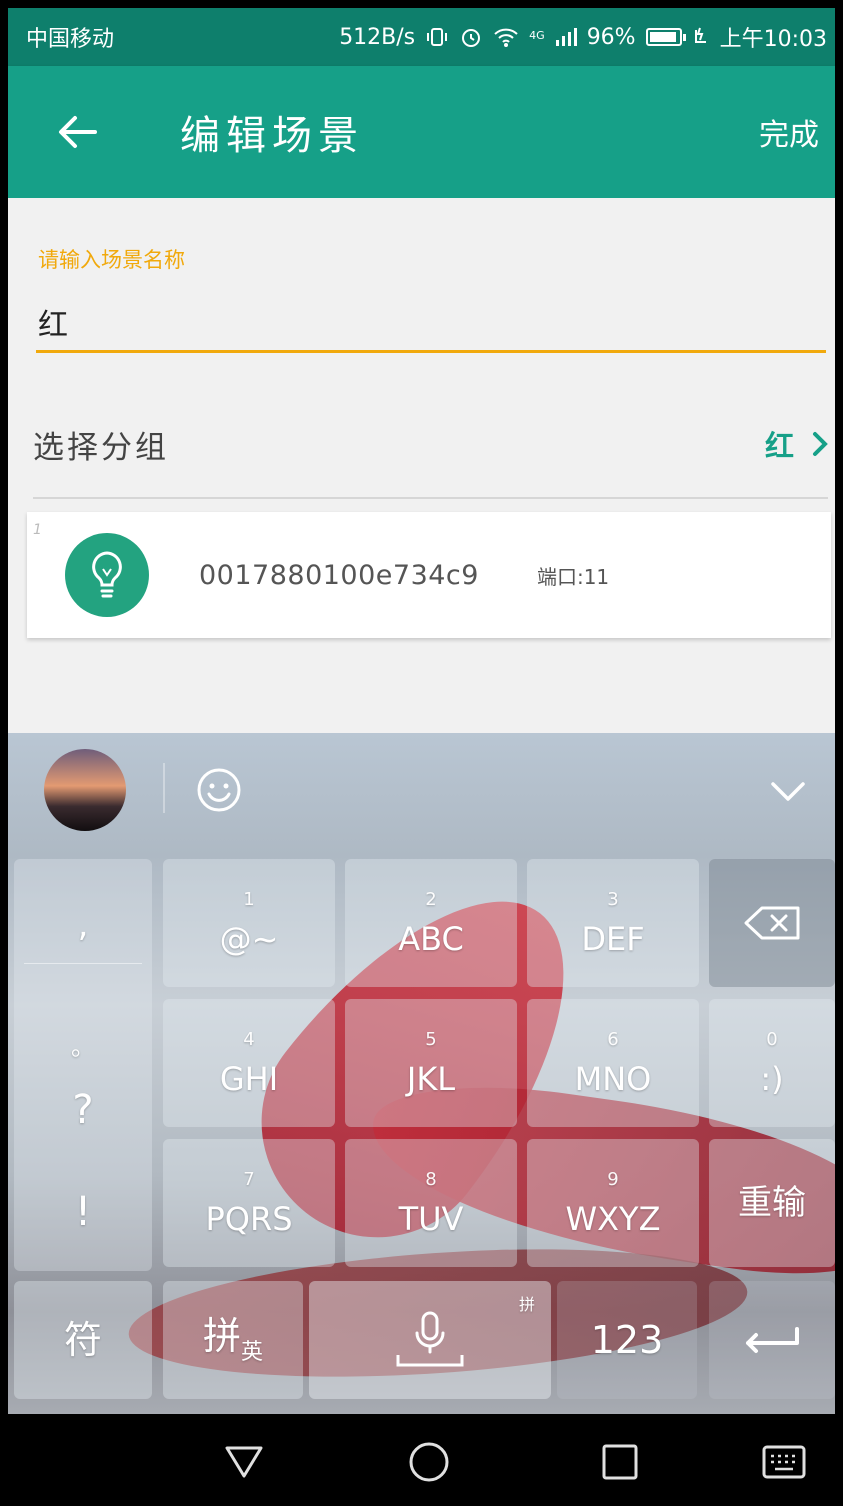  I want to click on selected-group: 红, so click(796, 444).